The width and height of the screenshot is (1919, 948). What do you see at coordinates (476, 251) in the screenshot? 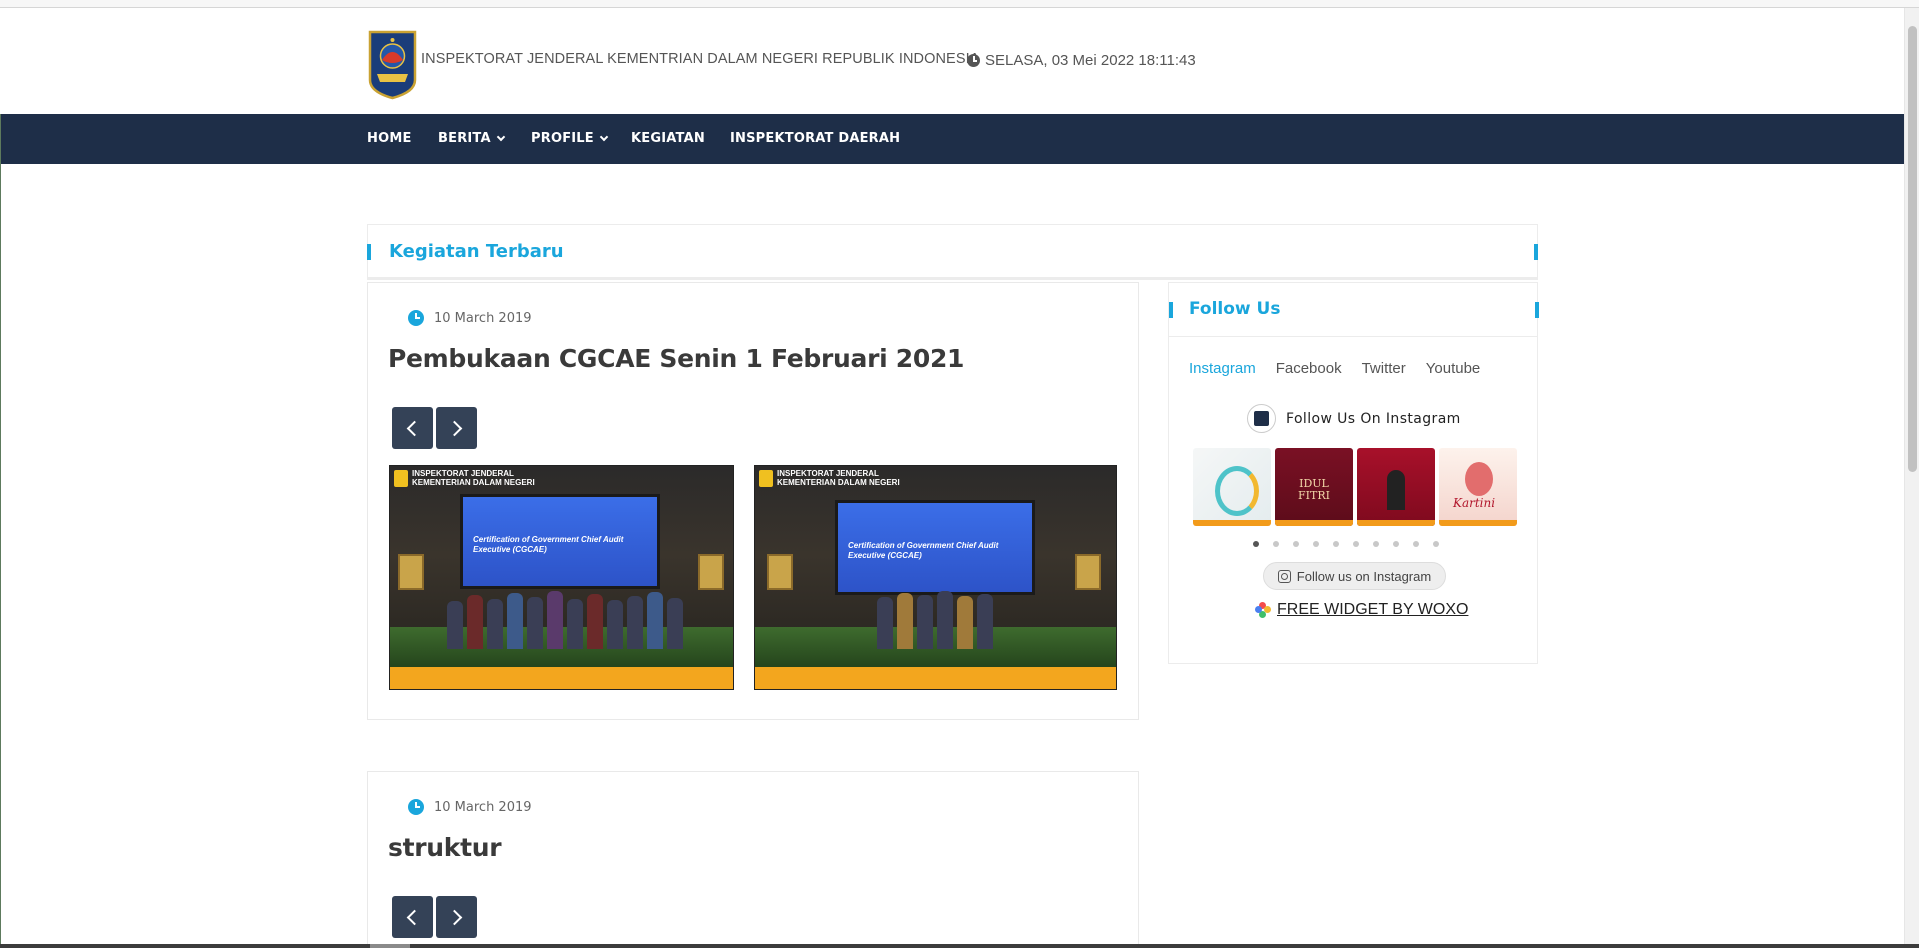
I see `section-title: Kegiatan Terbaru` at bounding box center [476, 251].